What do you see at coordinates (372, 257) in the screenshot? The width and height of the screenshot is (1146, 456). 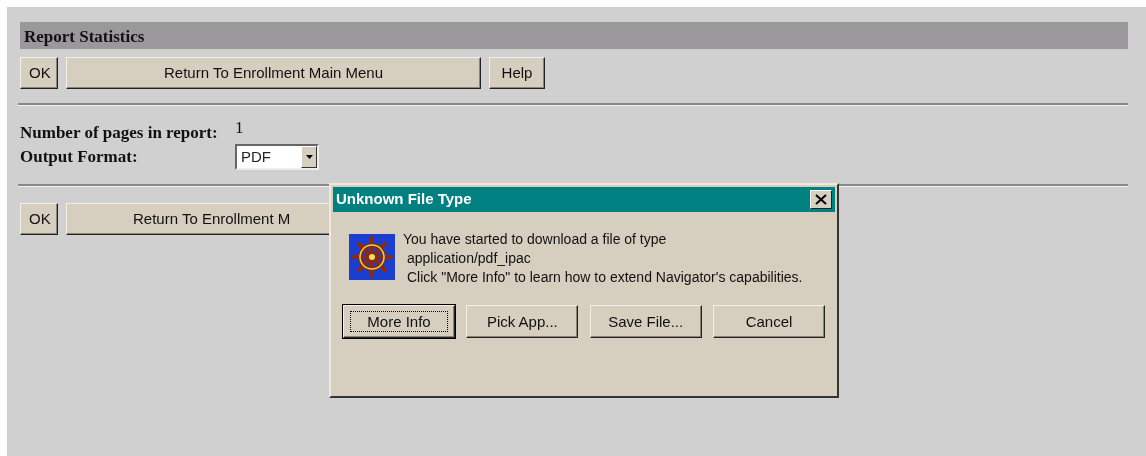 I see `ship-wheel-icon` at bounding box center [372, 257].